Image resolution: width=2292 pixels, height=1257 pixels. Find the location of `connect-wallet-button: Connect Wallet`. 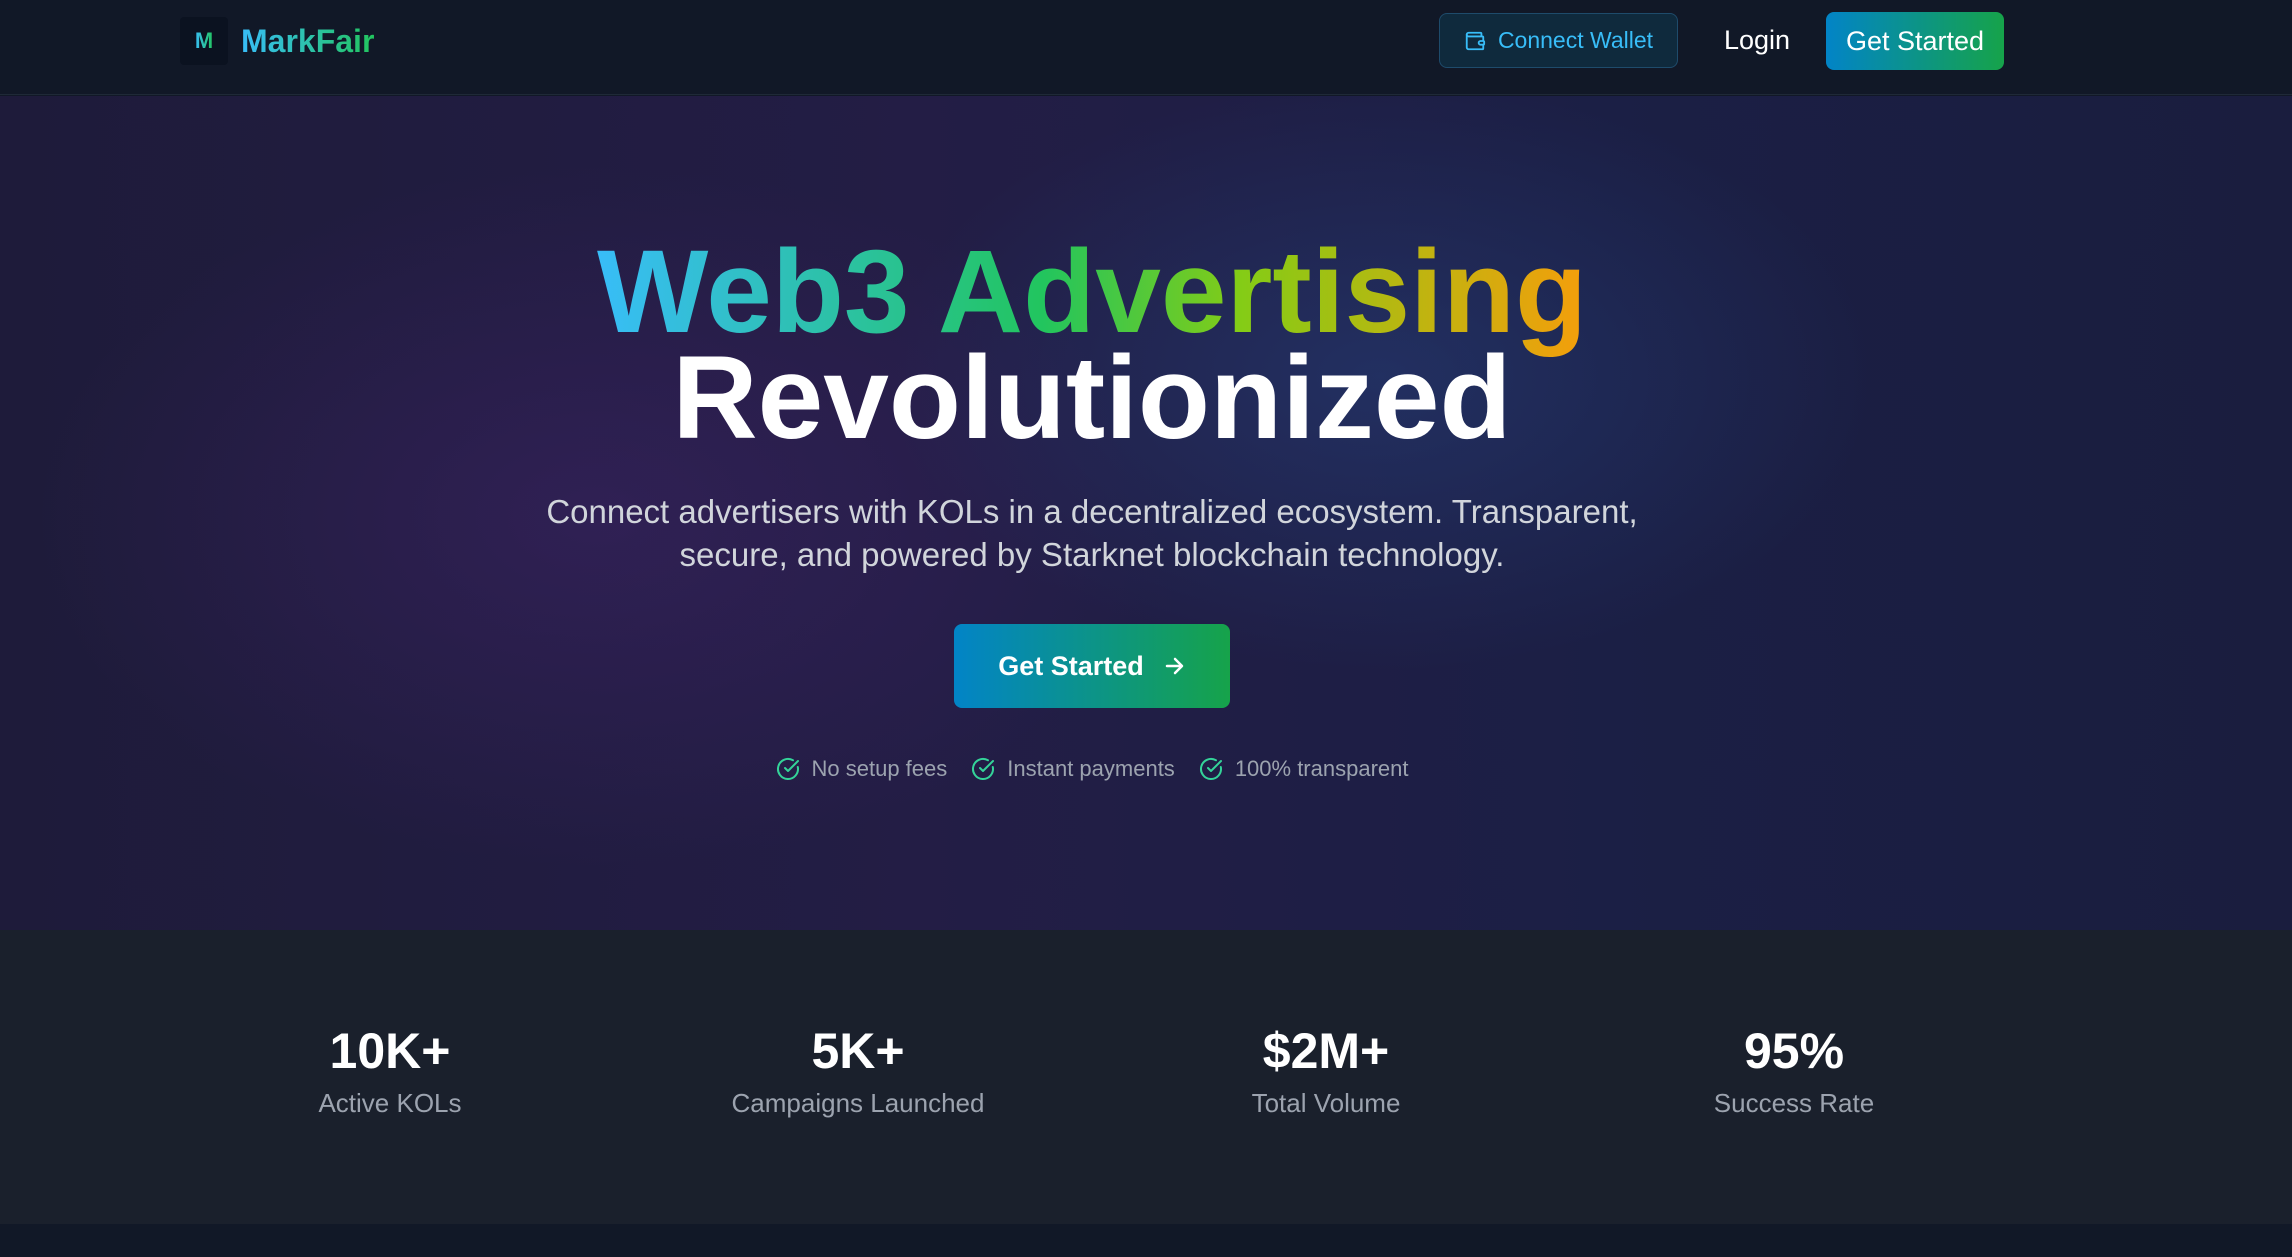

connect-wallet-button: Connect Wallet is located at coordinates (1558, 40).